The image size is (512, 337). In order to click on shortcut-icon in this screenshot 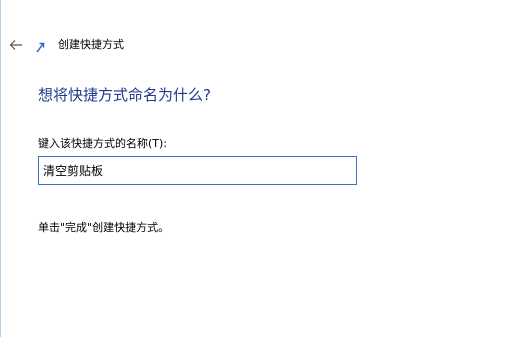, I will do `click(40, 47)`.